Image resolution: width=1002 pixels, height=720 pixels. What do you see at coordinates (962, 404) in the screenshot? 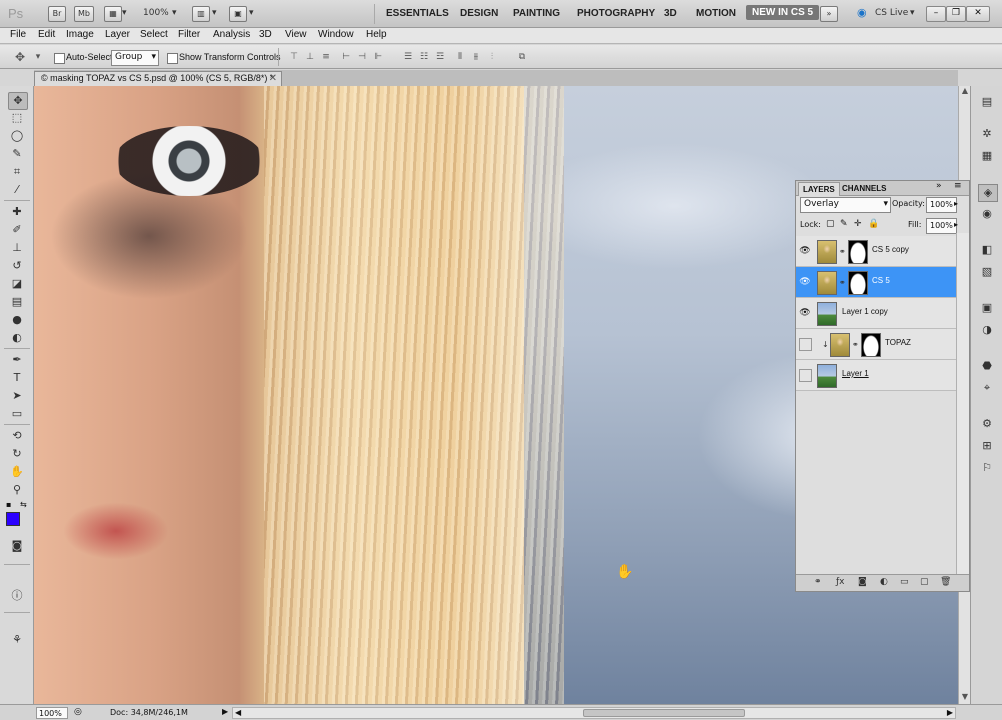
I see `layers-scrollbar` at bounding box center [962, 404].